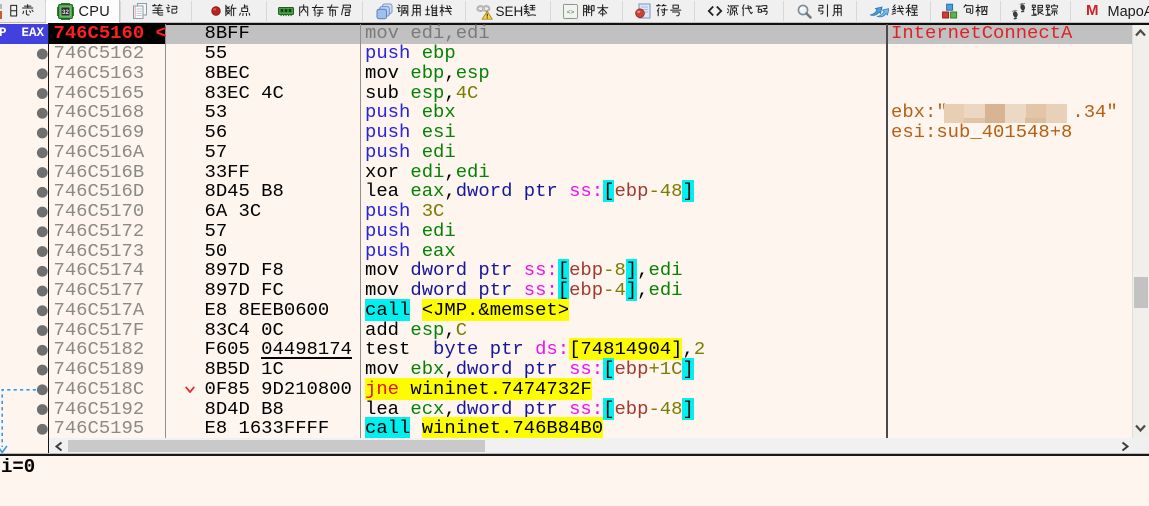 This screenshot has height=506, width=1149. I want to click on svg-text: 32, so click(65, 12).